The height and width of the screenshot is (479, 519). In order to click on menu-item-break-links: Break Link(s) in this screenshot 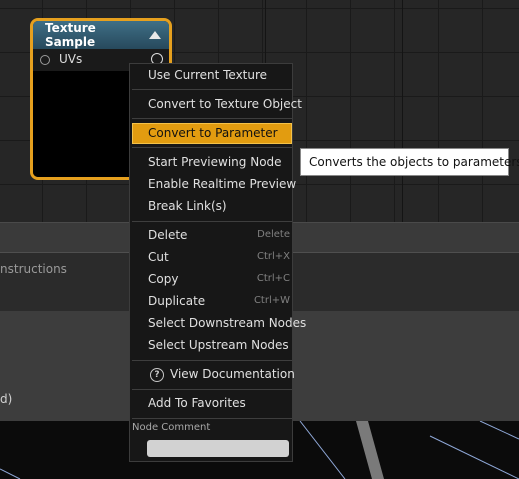, I will do `click(212, 206)`.